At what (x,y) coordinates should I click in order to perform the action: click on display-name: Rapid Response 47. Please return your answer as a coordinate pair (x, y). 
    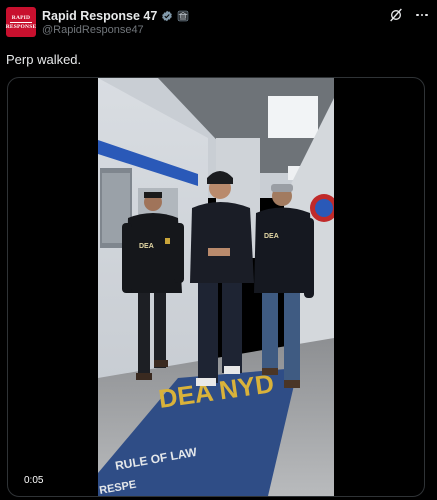
    Looking at the image, I should click on (99, 16).